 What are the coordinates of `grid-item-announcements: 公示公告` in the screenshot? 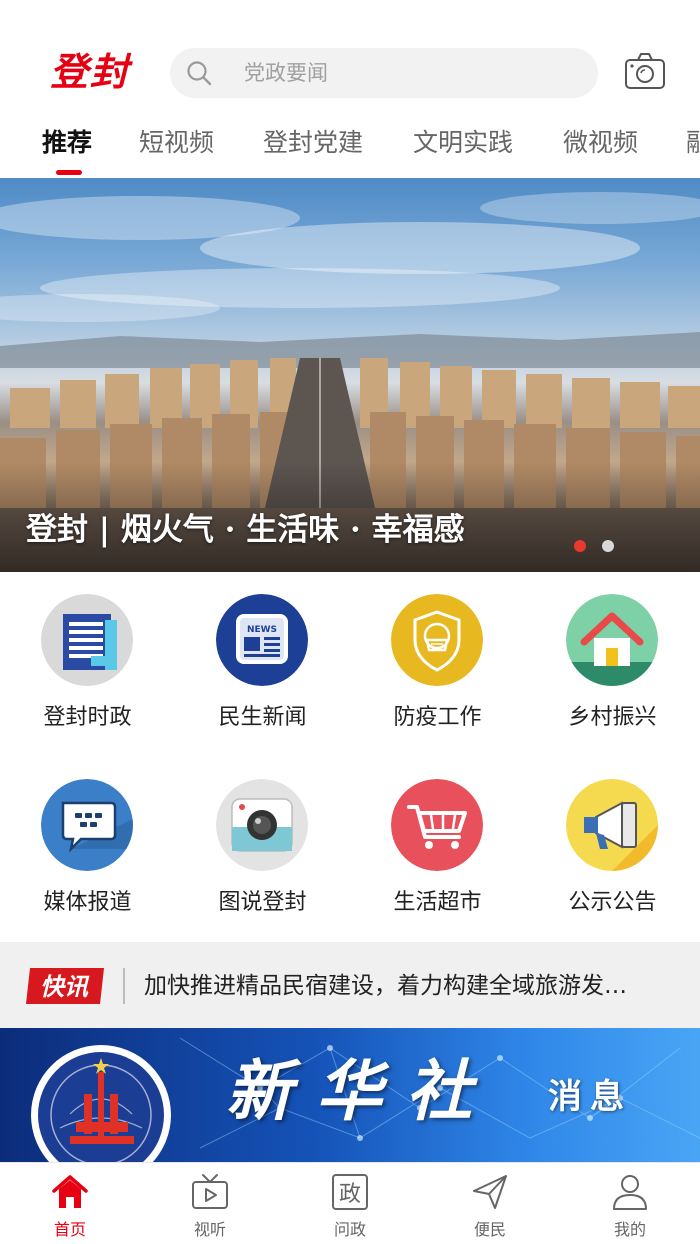 It's located at (612, 849).